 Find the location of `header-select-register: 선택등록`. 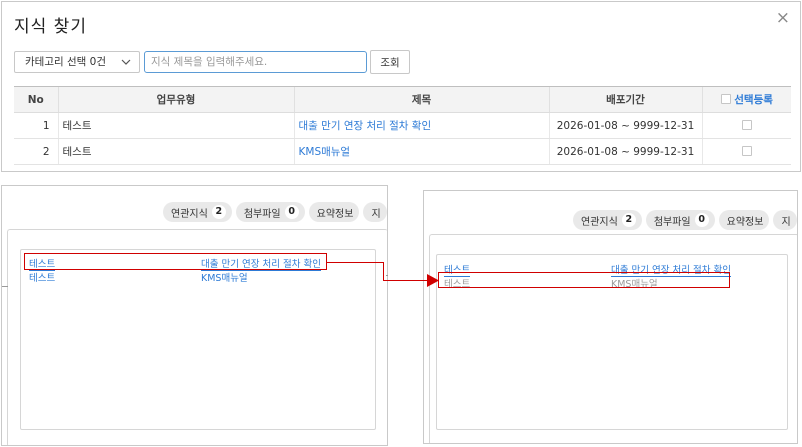

header-select-register: 선택등록 is located at coordinates (746, 99).